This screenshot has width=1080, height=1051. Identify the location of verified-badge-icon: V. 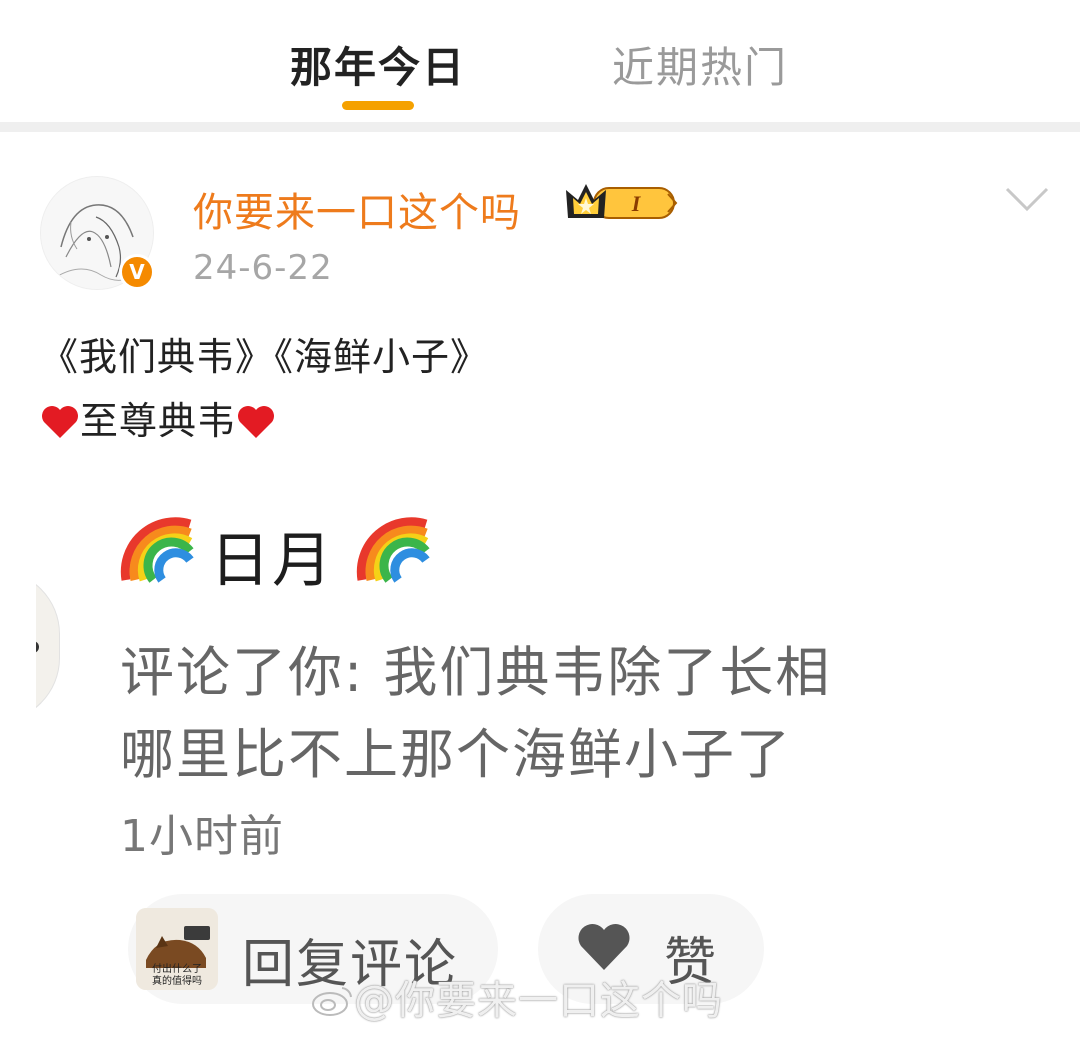
(137, 272).